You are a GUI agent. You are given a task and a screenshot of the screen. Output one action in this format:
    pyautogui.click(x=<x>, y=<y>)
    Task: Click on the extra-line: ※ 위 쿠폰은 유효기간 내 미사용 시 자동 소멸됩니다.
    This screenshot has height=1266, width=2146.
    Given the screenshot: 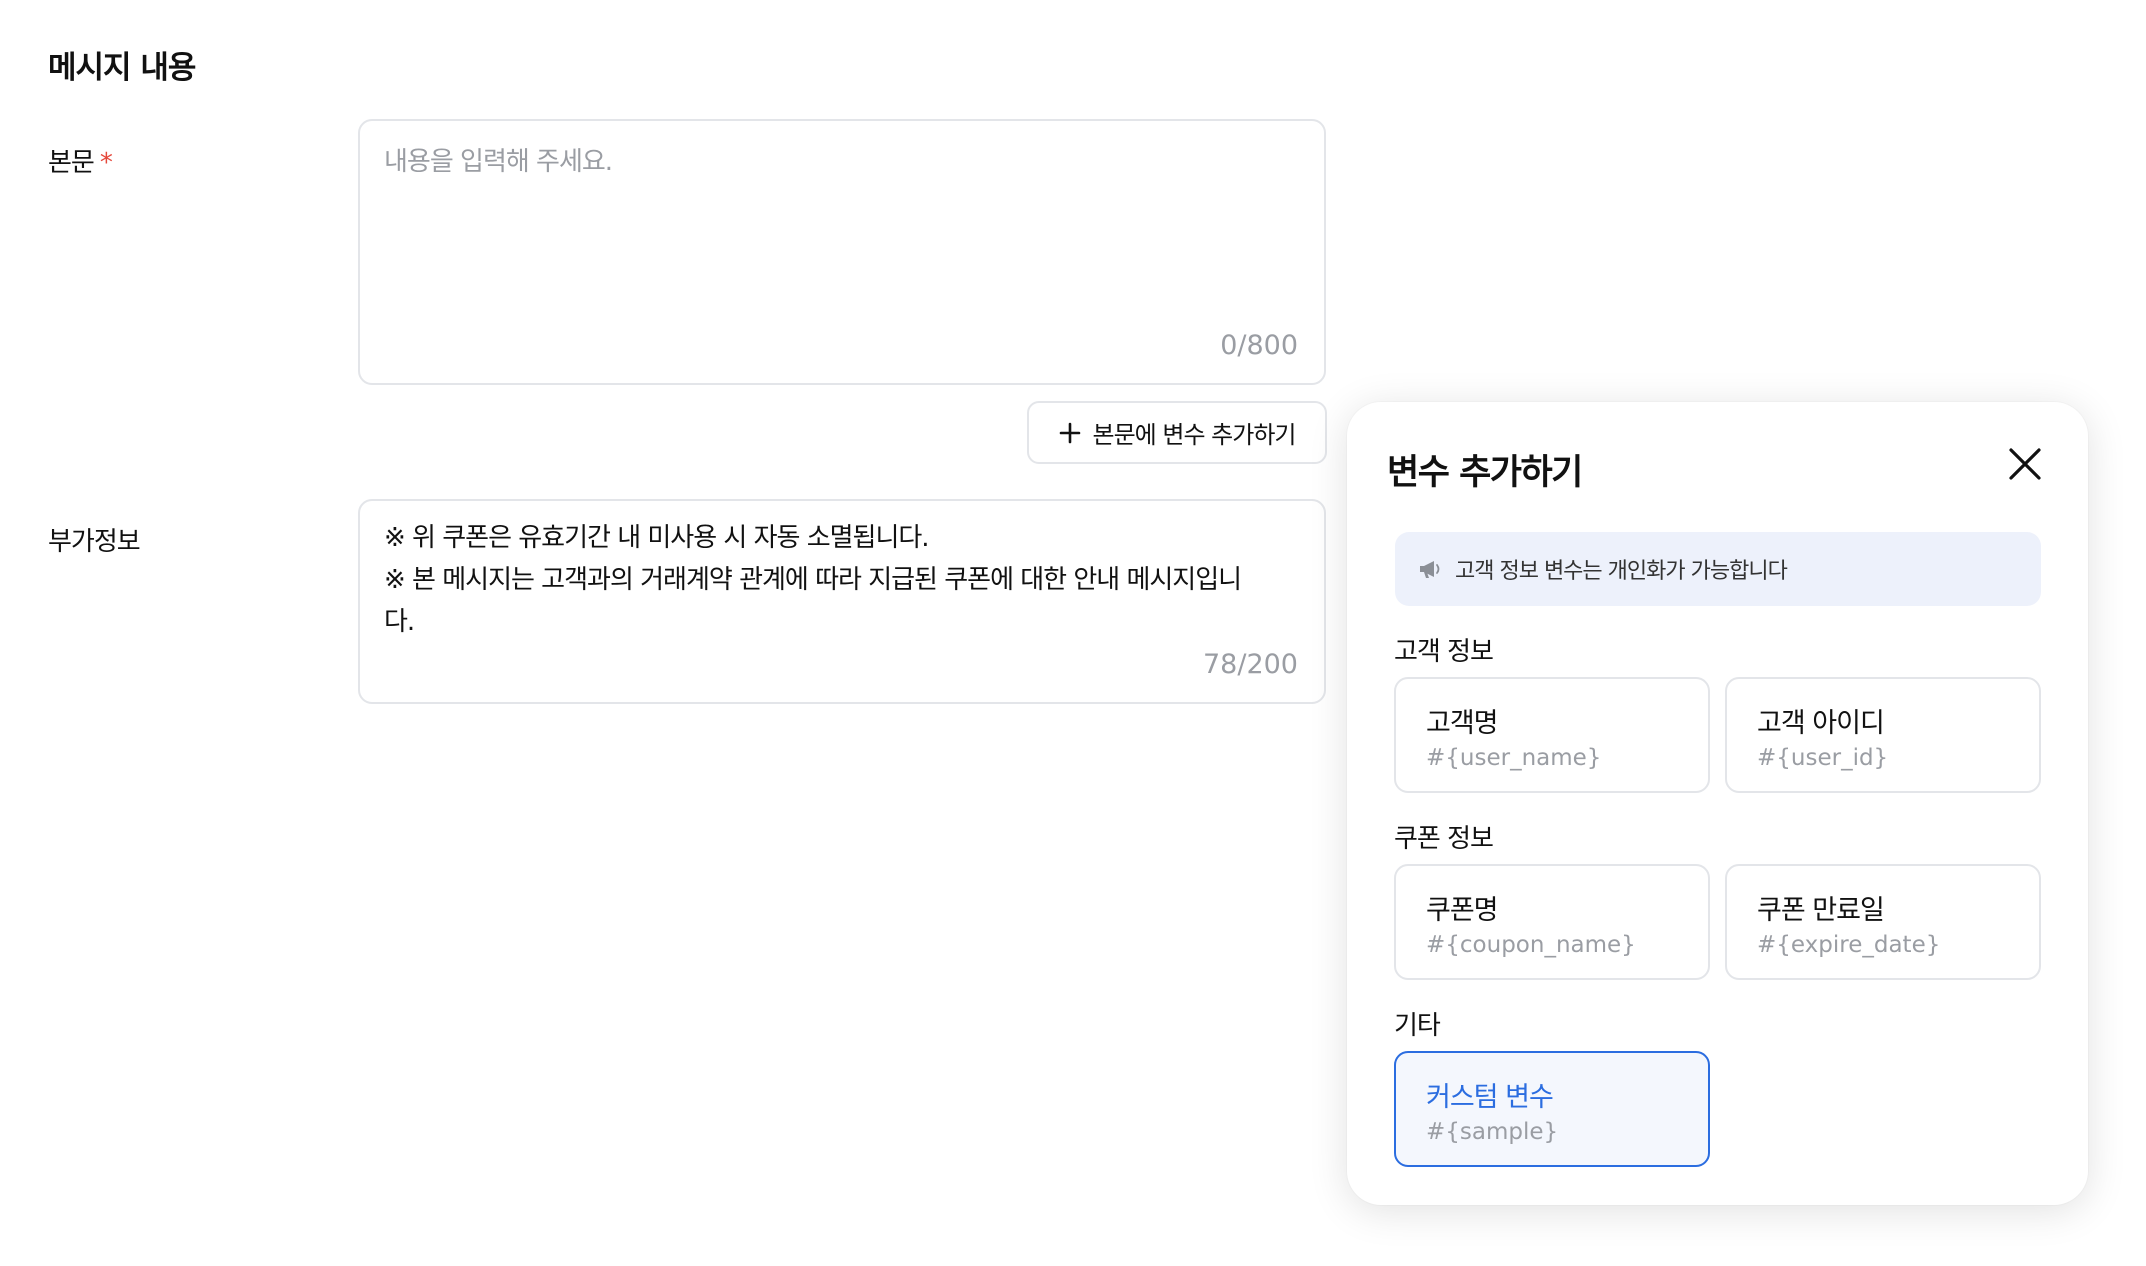 What is the action you would take?
    pyautogui.click(x=657, y=538)
    